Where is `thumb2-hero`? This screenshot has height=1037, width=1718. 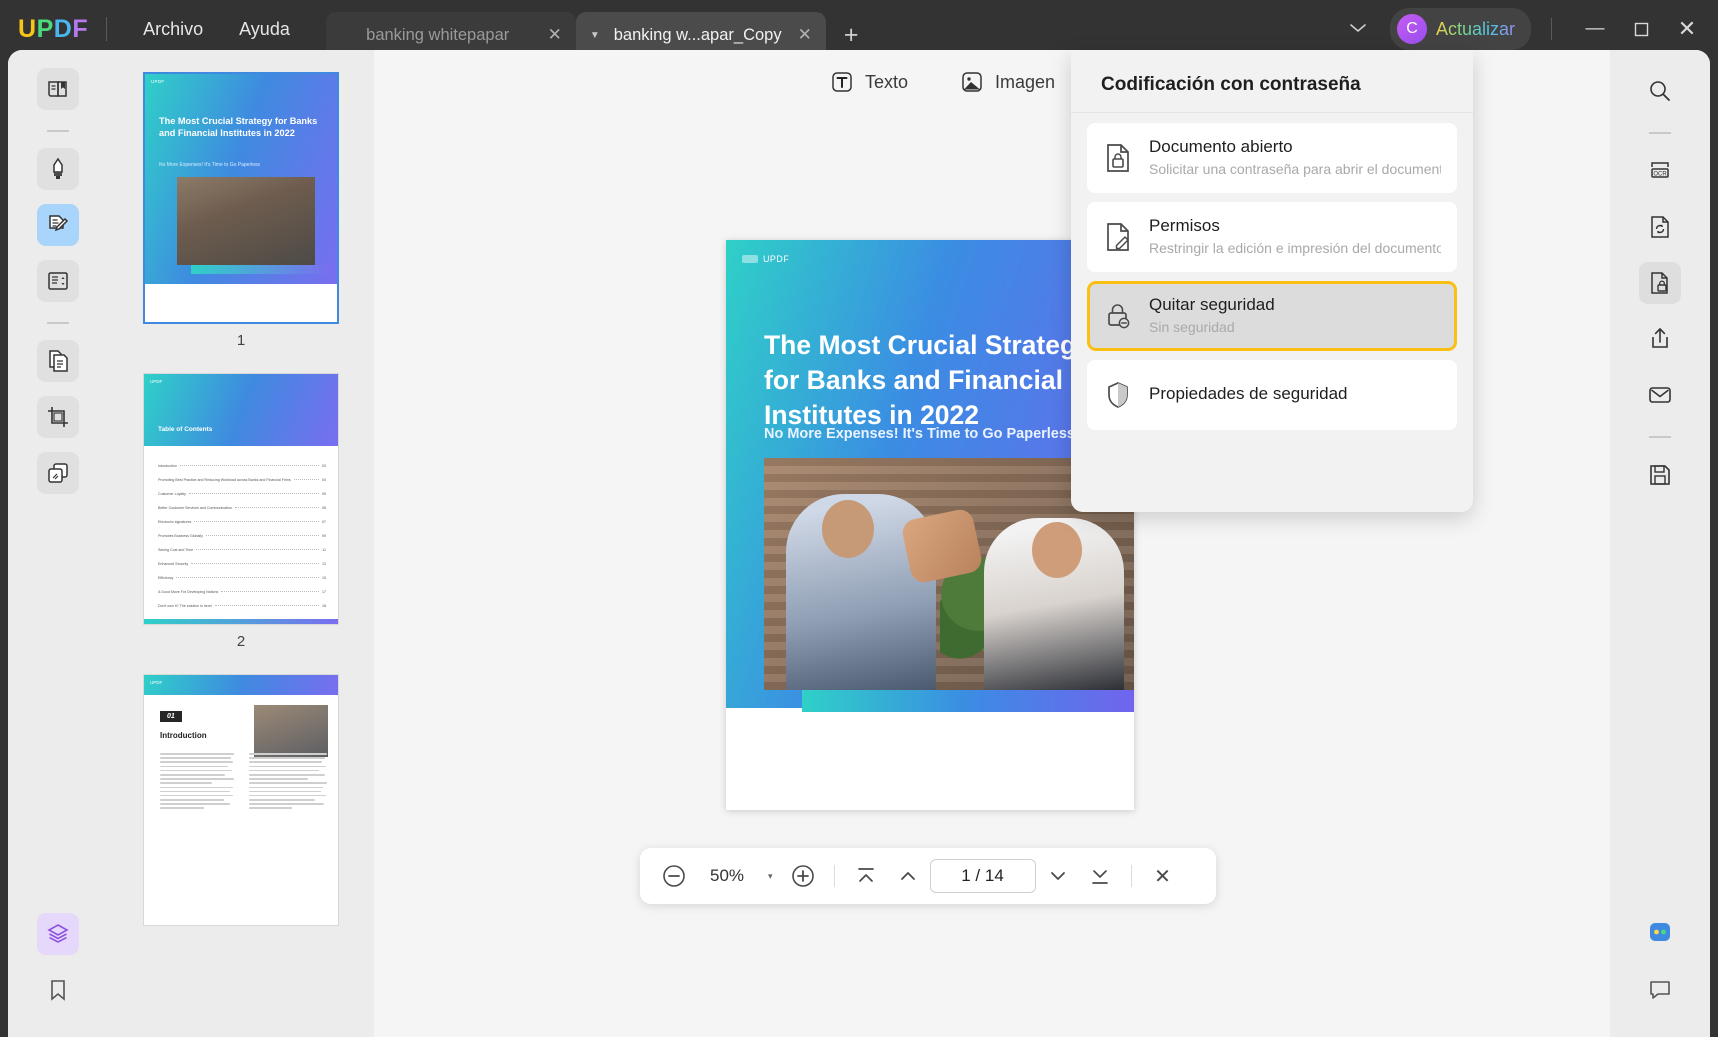
thumb2-hero is located at coordinates (241, 410).